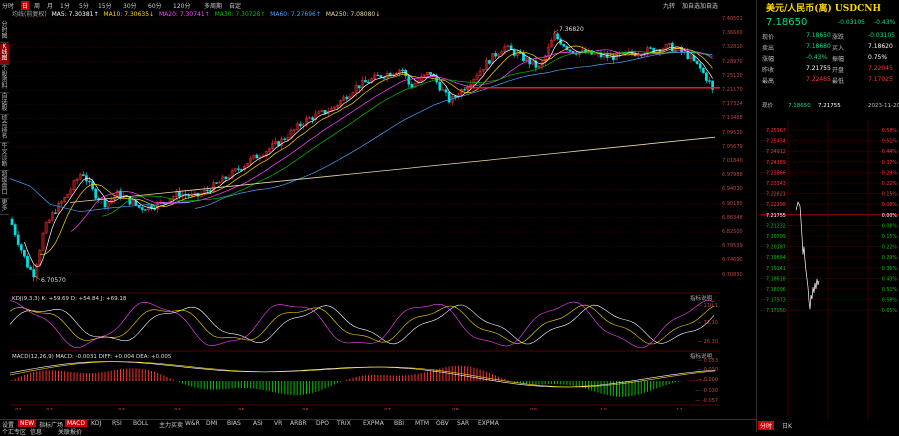 Image resolution: width=899 pixels, height=436 pixels. What do you see at coordinates (100, 195) in the screenshot?
I see `ma-line-60-early` at bounding box center [100, 195].